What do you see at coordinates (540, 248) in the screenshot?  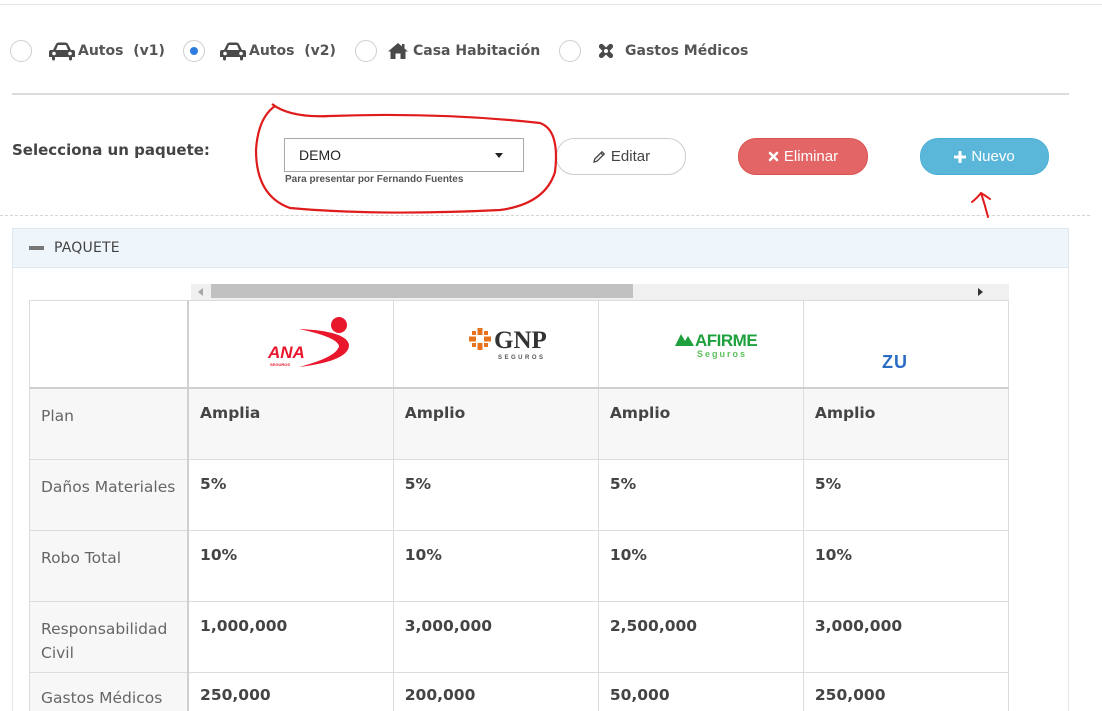 I see `panel-header: PAQUETE` at bounding box center [540, 248].